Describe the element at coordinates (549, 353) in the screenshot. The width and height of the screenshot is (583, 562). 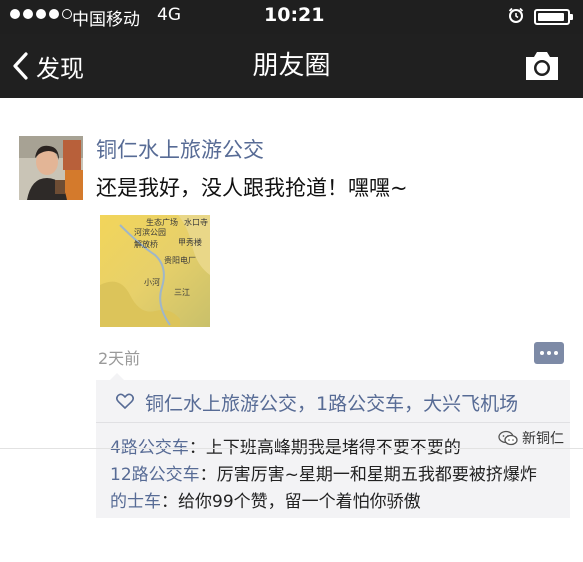
I see `comment-action-button` at that location.